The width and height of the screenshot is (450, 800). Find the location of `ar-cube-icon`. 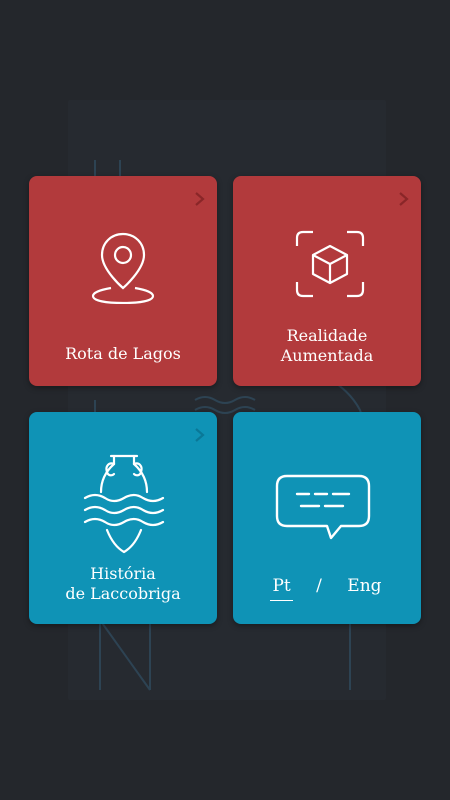

ar-cube-icon is located at coordinates (330, 264).